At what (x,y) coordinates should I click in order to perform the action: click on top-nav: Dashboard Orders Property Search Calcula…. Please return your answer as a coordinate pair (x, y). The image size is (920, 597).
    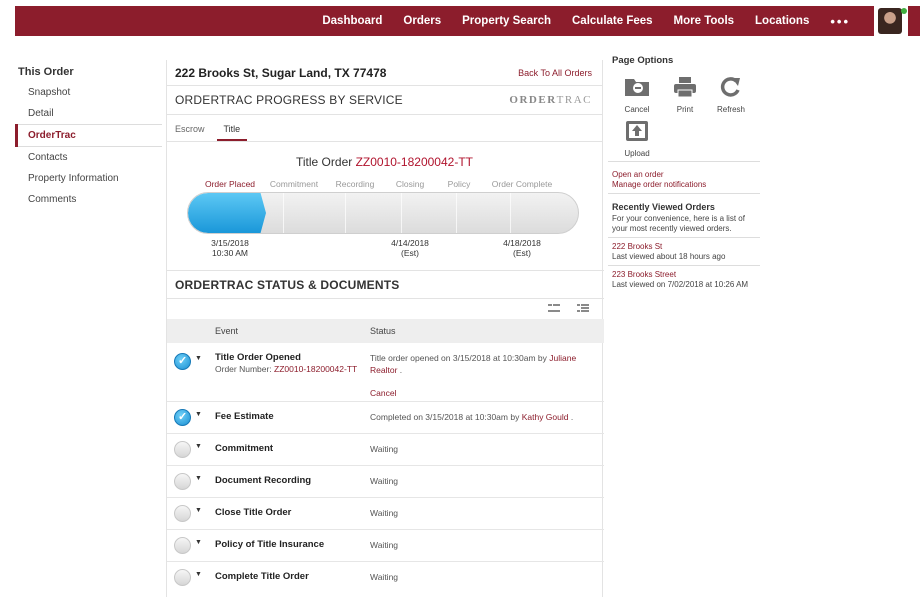
    Looking at the image, I should click on (575, 21).